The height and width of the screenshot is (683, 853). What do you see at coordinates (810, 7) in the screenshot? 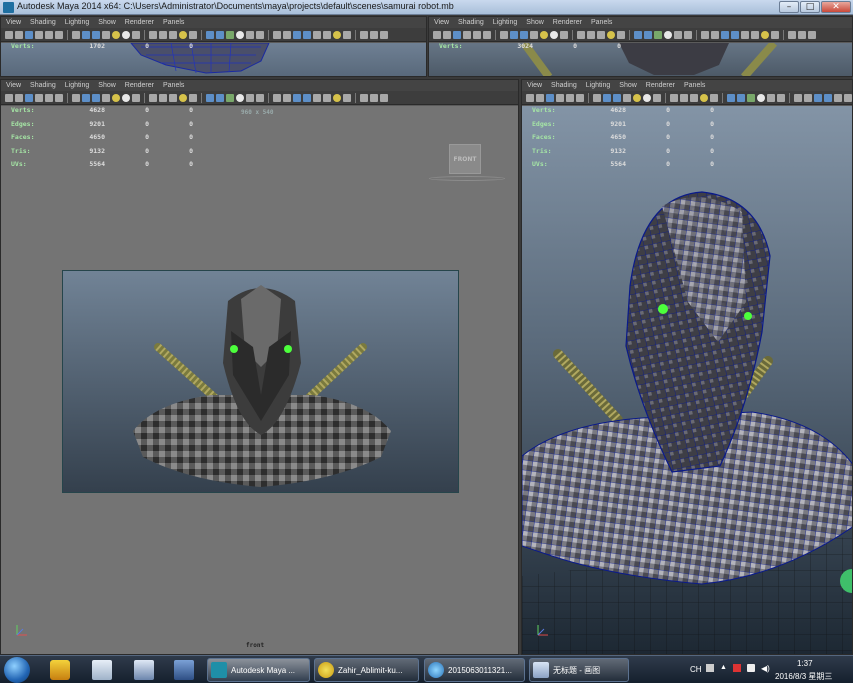
I see `maximize-button: □` at bounding box center [810, 7].